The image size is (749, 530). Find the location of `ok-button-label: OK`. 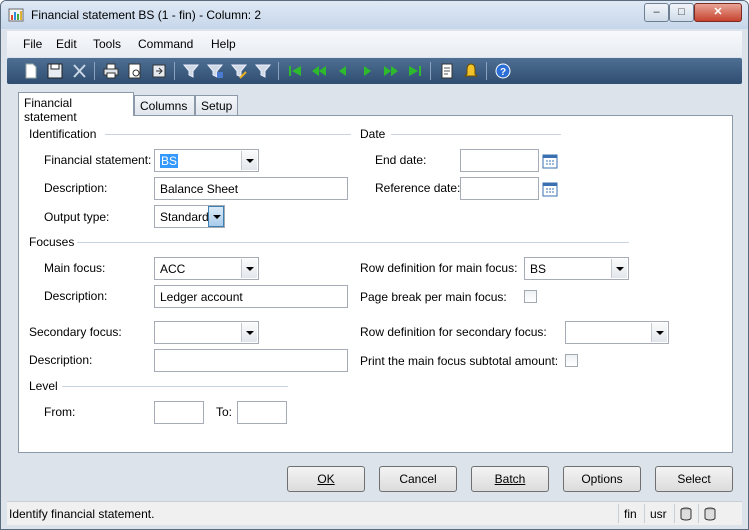

ok-button-label: OK is located at coordinates (326, 479).